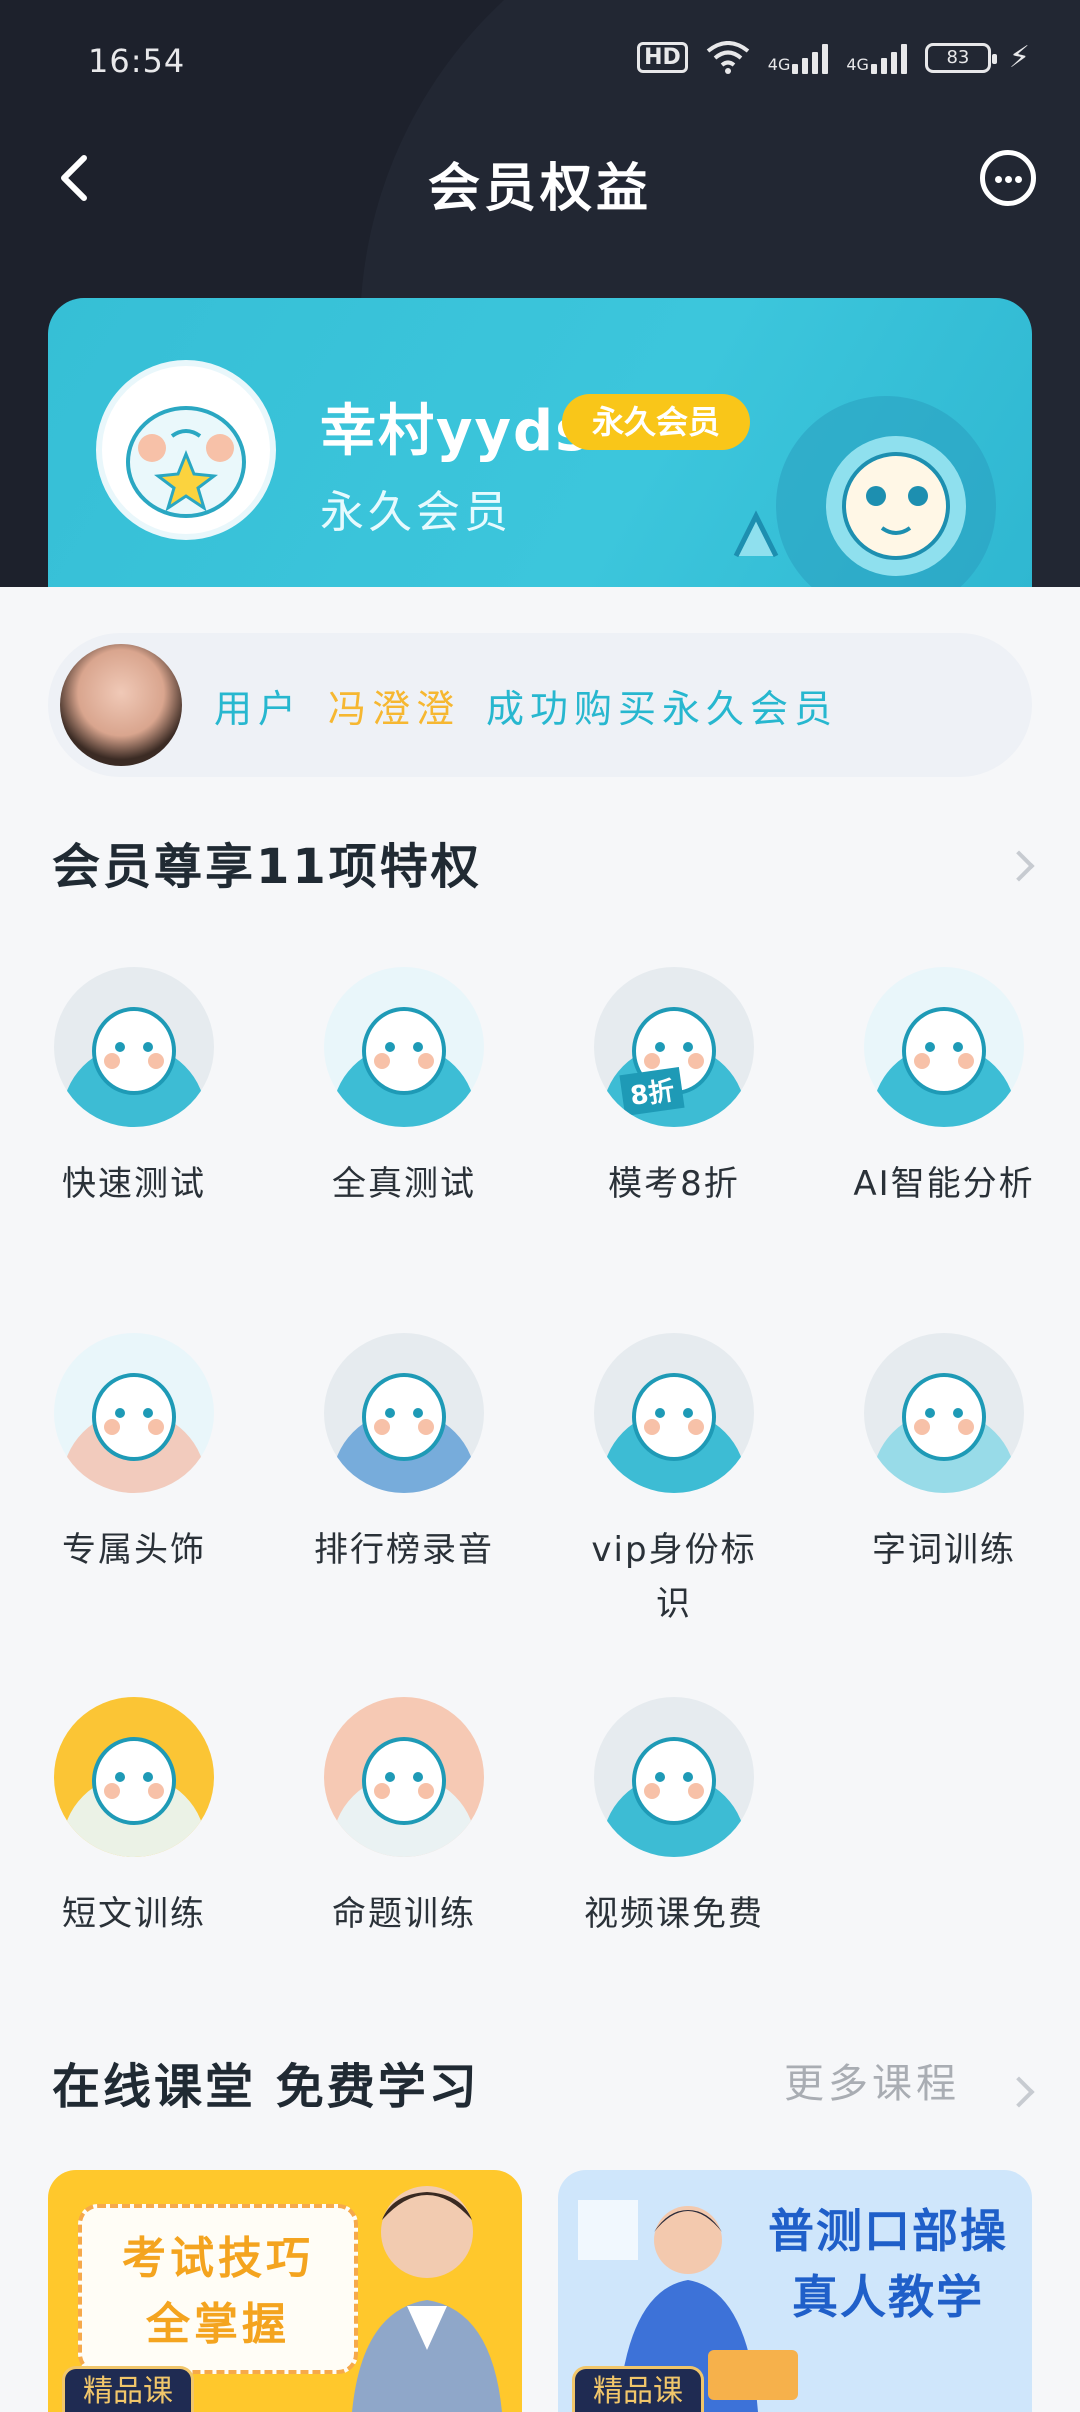  What do you see at coordinates (674, 1777) in the screenshot?
I see `free-video-course-icon` at bounding box center [674, 1777].